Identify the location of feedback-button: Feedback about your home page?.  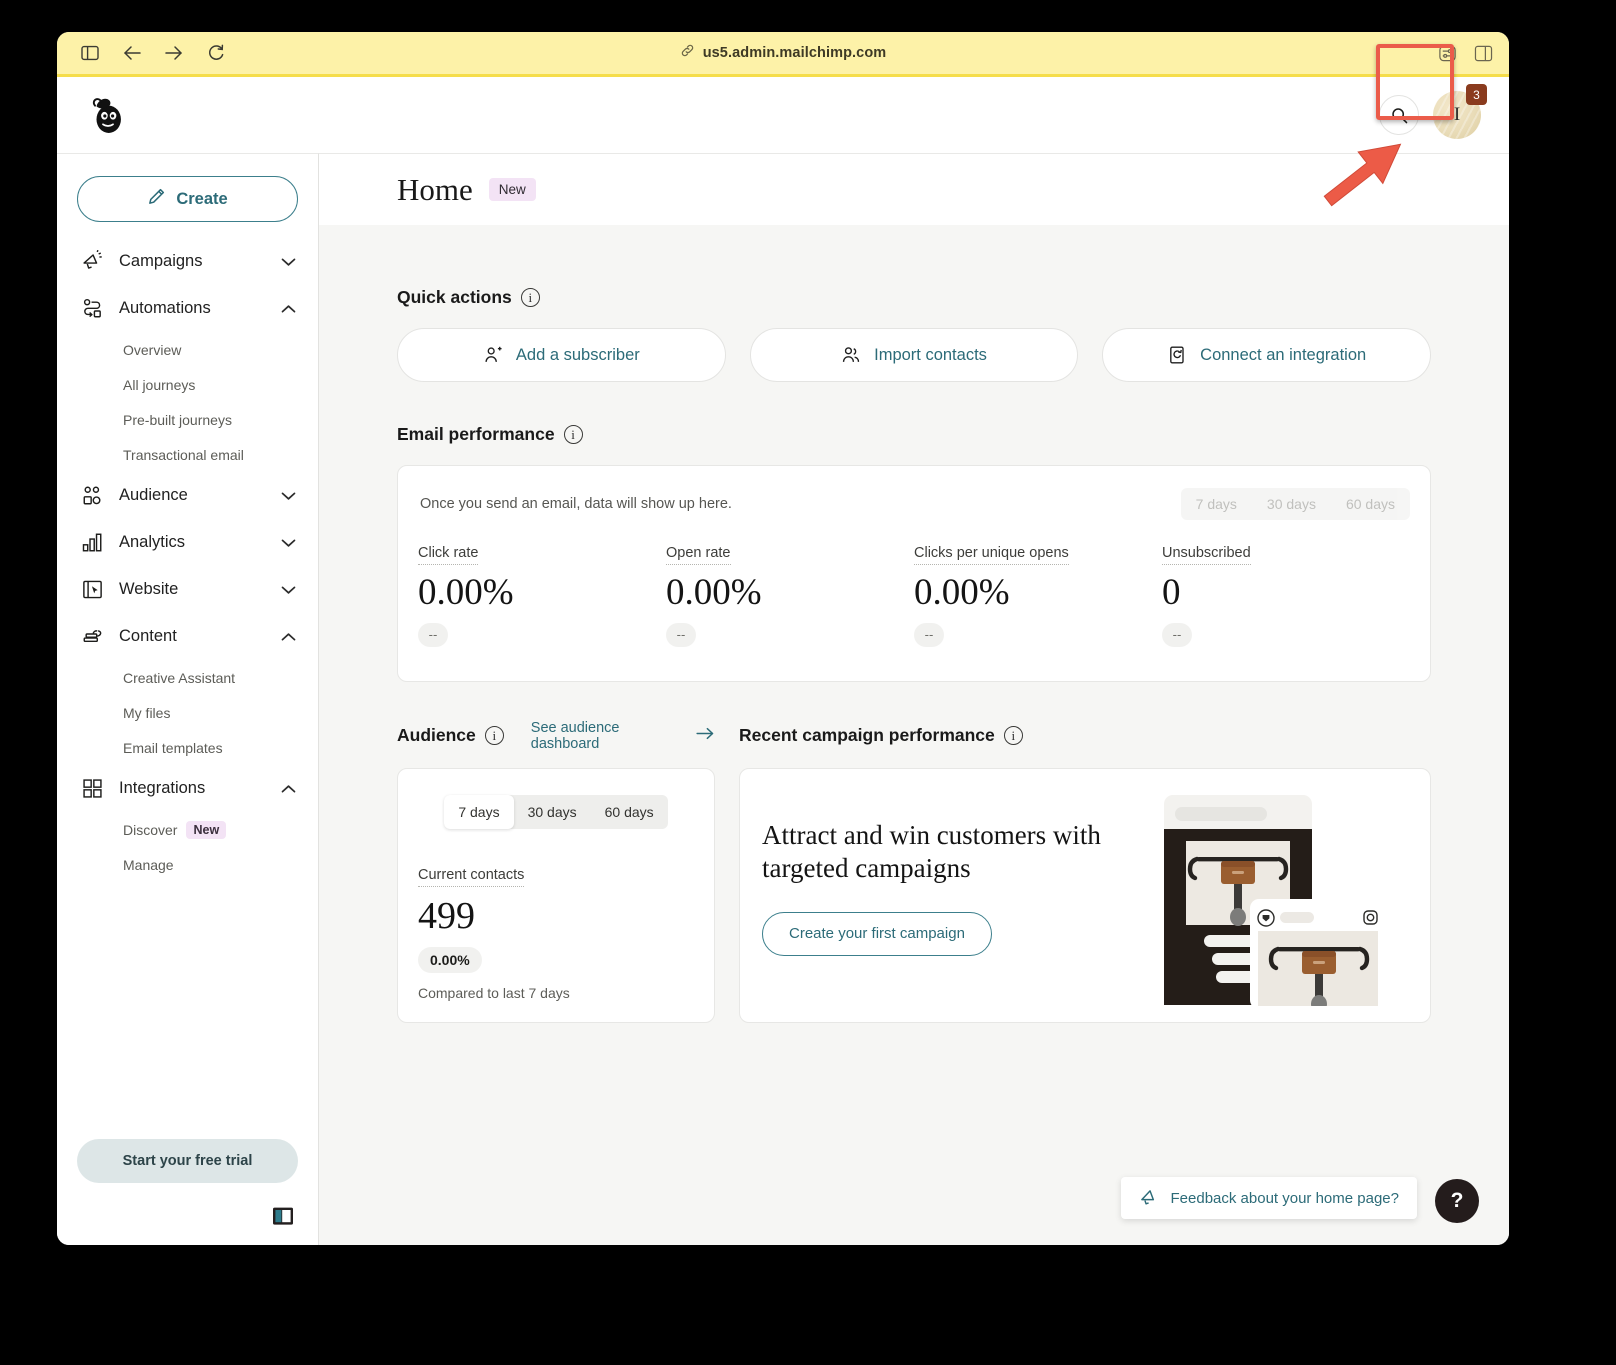
(1268, 1198).